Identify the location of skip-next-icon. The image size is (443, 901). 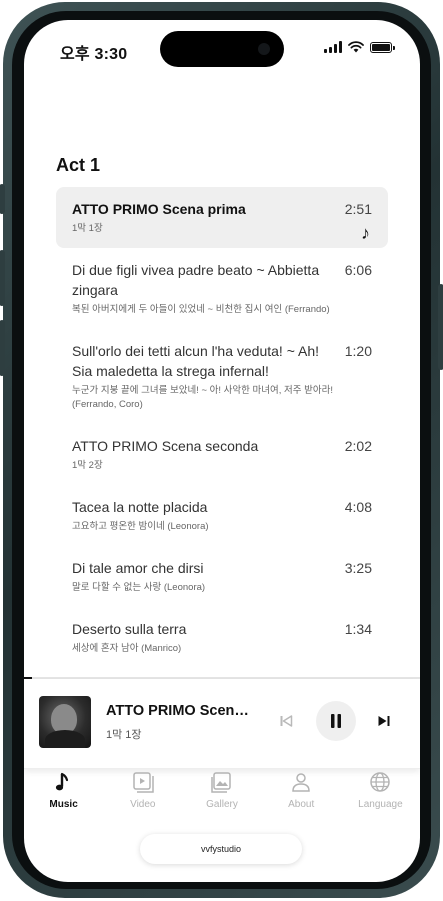
(384, 721).